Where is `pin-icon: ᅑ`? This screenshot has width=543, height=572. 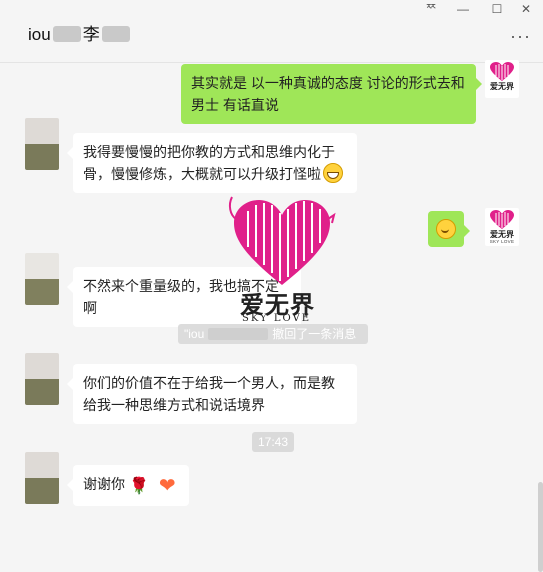 pin-icon: ᅑ is located at coordinates (431, 10).